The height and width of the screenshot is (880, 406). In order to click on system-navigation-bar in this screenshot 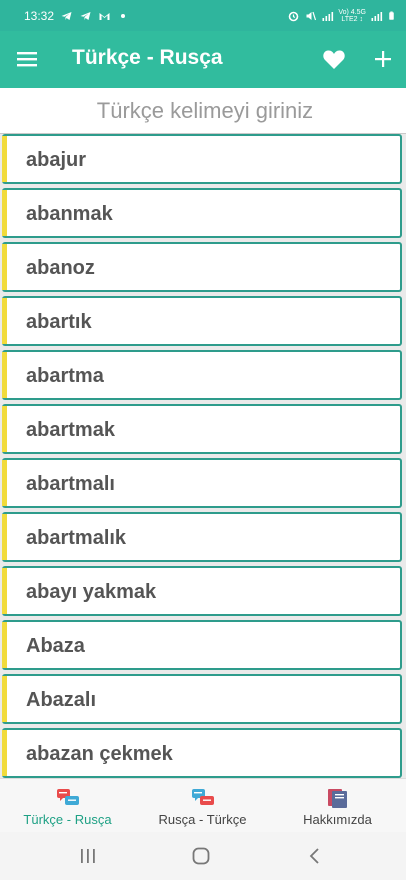, I will do `click(203, 856)`.